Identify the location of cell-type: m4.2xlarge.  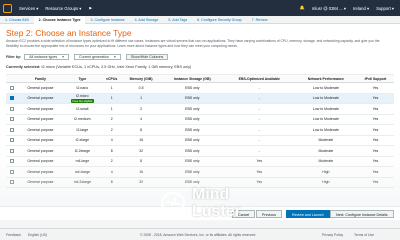
(82, 182).